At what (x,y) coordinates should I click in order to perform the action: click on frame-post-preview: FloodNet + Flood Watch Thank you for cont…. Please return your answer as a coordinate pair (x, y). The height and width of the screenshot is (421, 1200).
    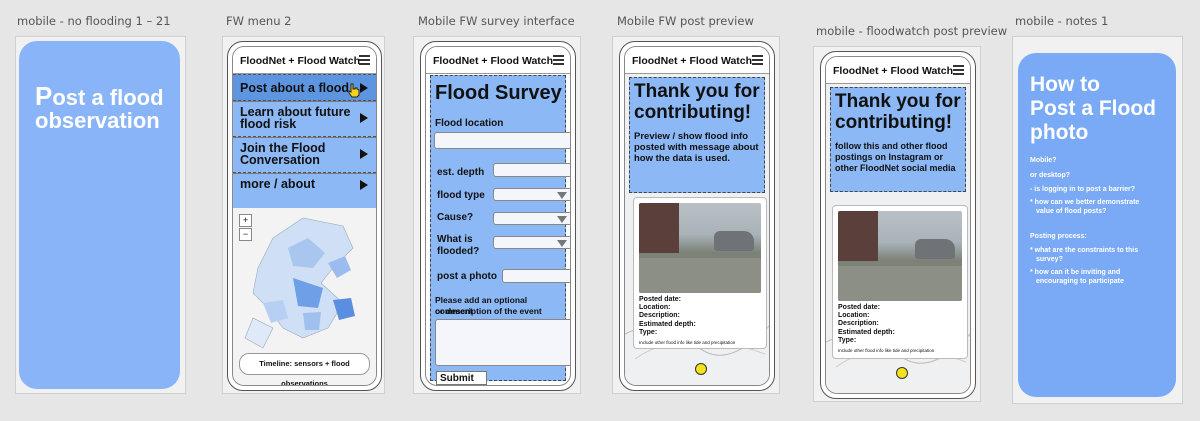
    Looking at the image, I should click on (696, 215).